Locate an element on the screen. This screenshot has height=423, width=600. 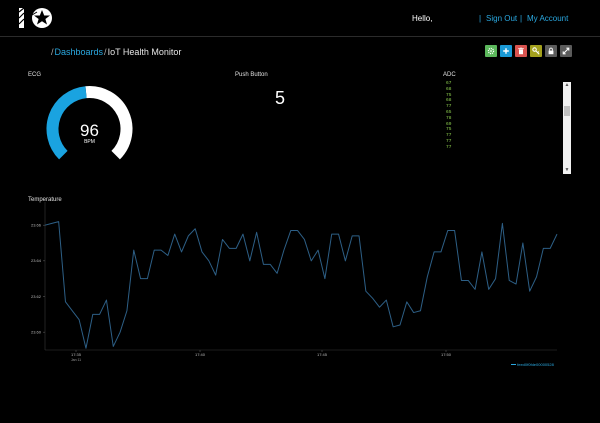
adc-scrollbar: ▲ ▼ is located at coordinates (567, 128).